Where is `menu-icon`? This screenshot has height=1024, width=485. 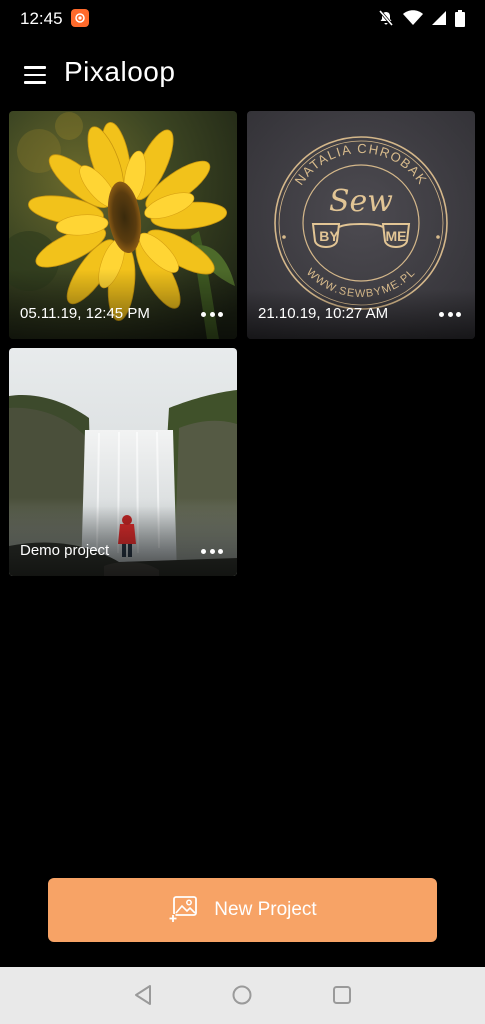 menu-icon is located at coordinates (35, 75).